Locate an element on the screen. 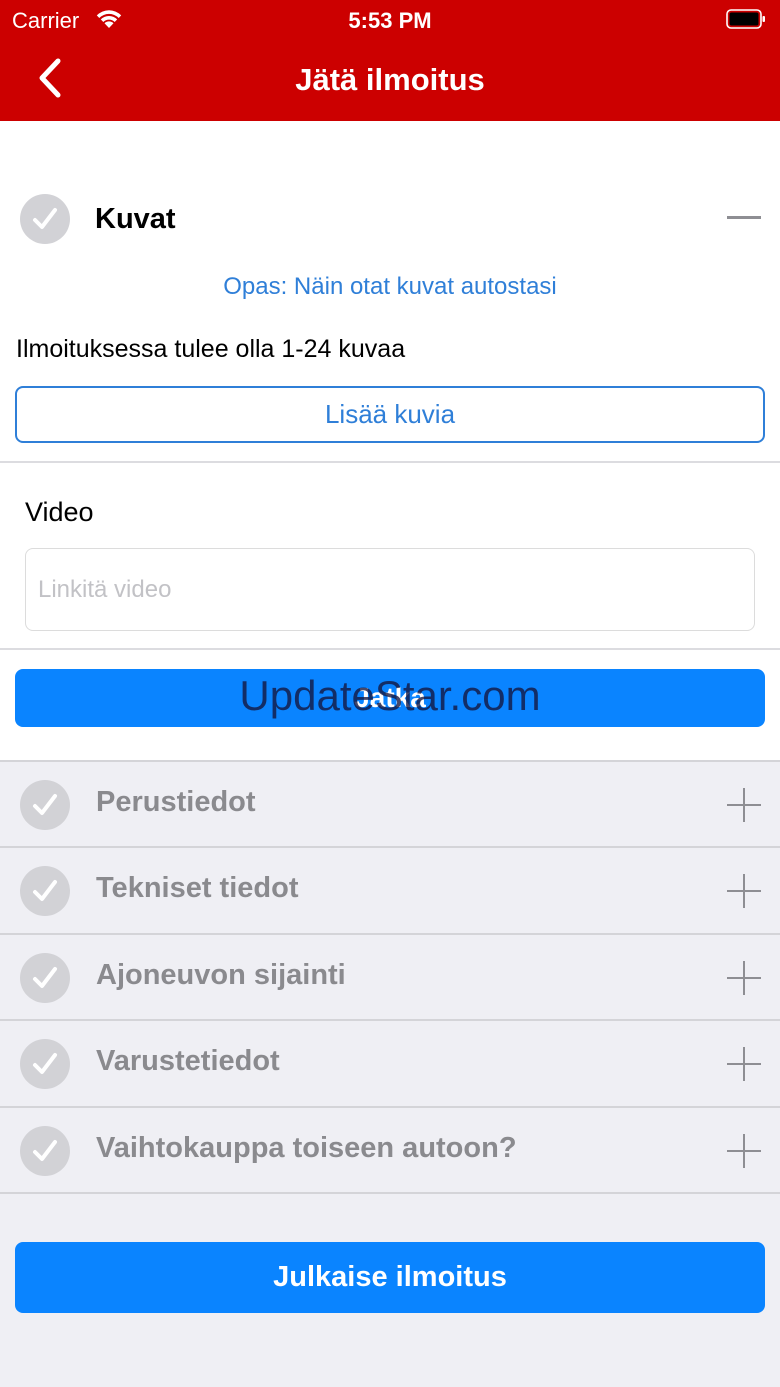 Image resolution: width=780 pixels, height=1387 pixels. section-row-label: Perustiedot is located at coordinates (176, 802).